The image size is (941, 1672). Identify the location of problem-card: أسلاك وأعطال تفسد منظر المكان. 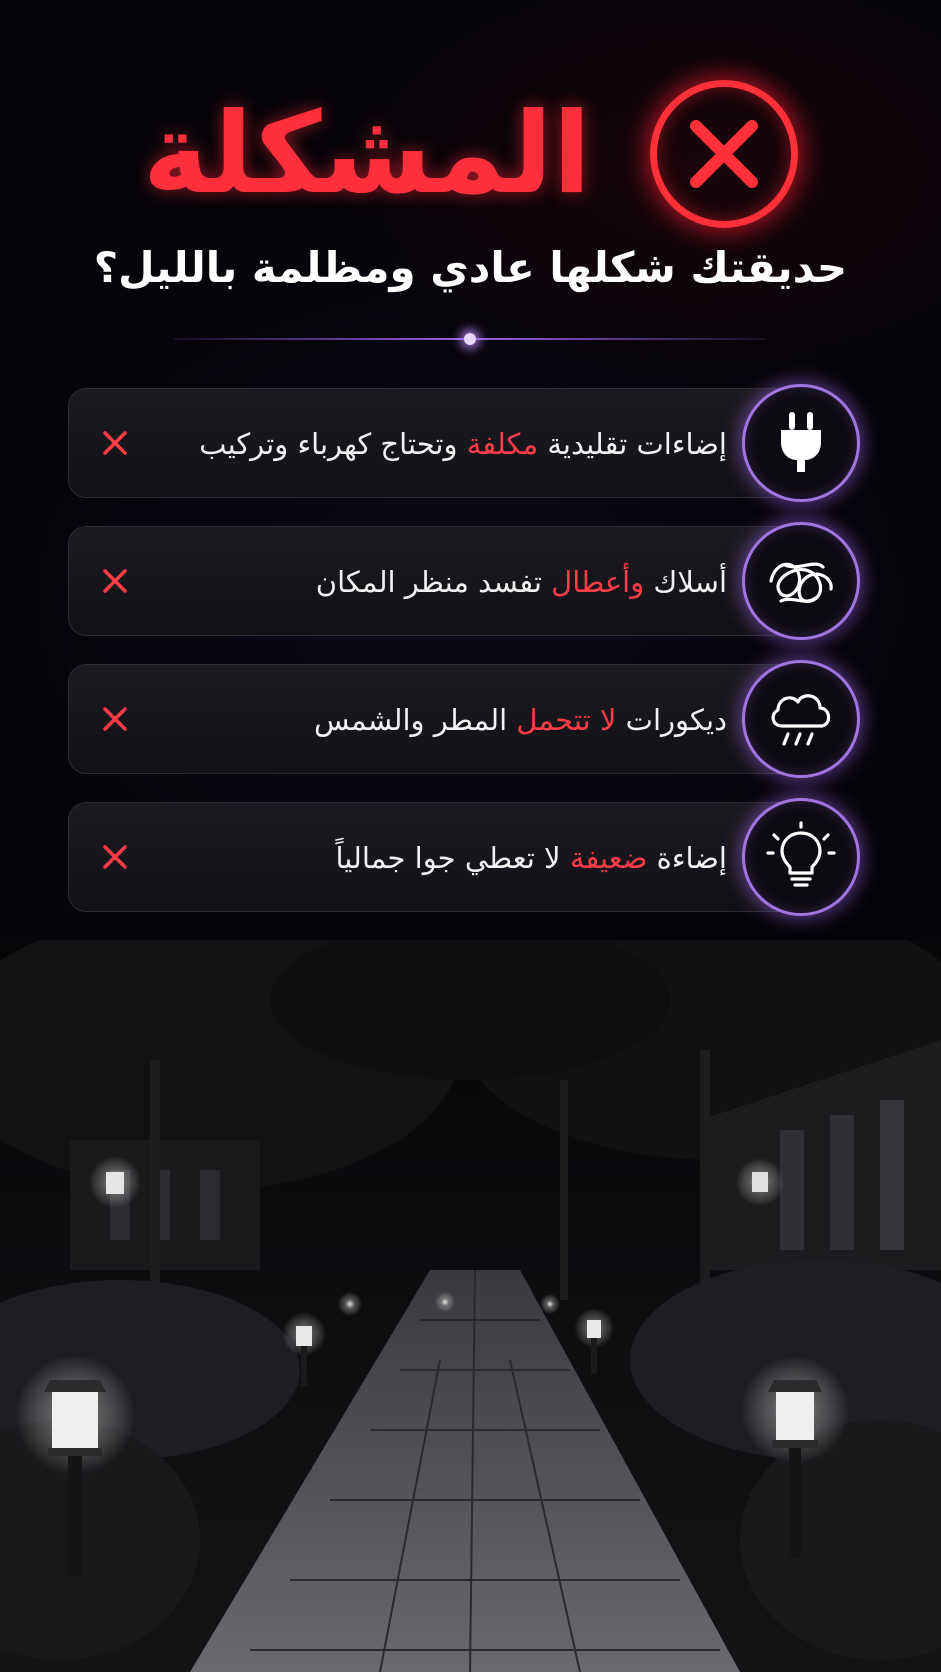
(438, 581).